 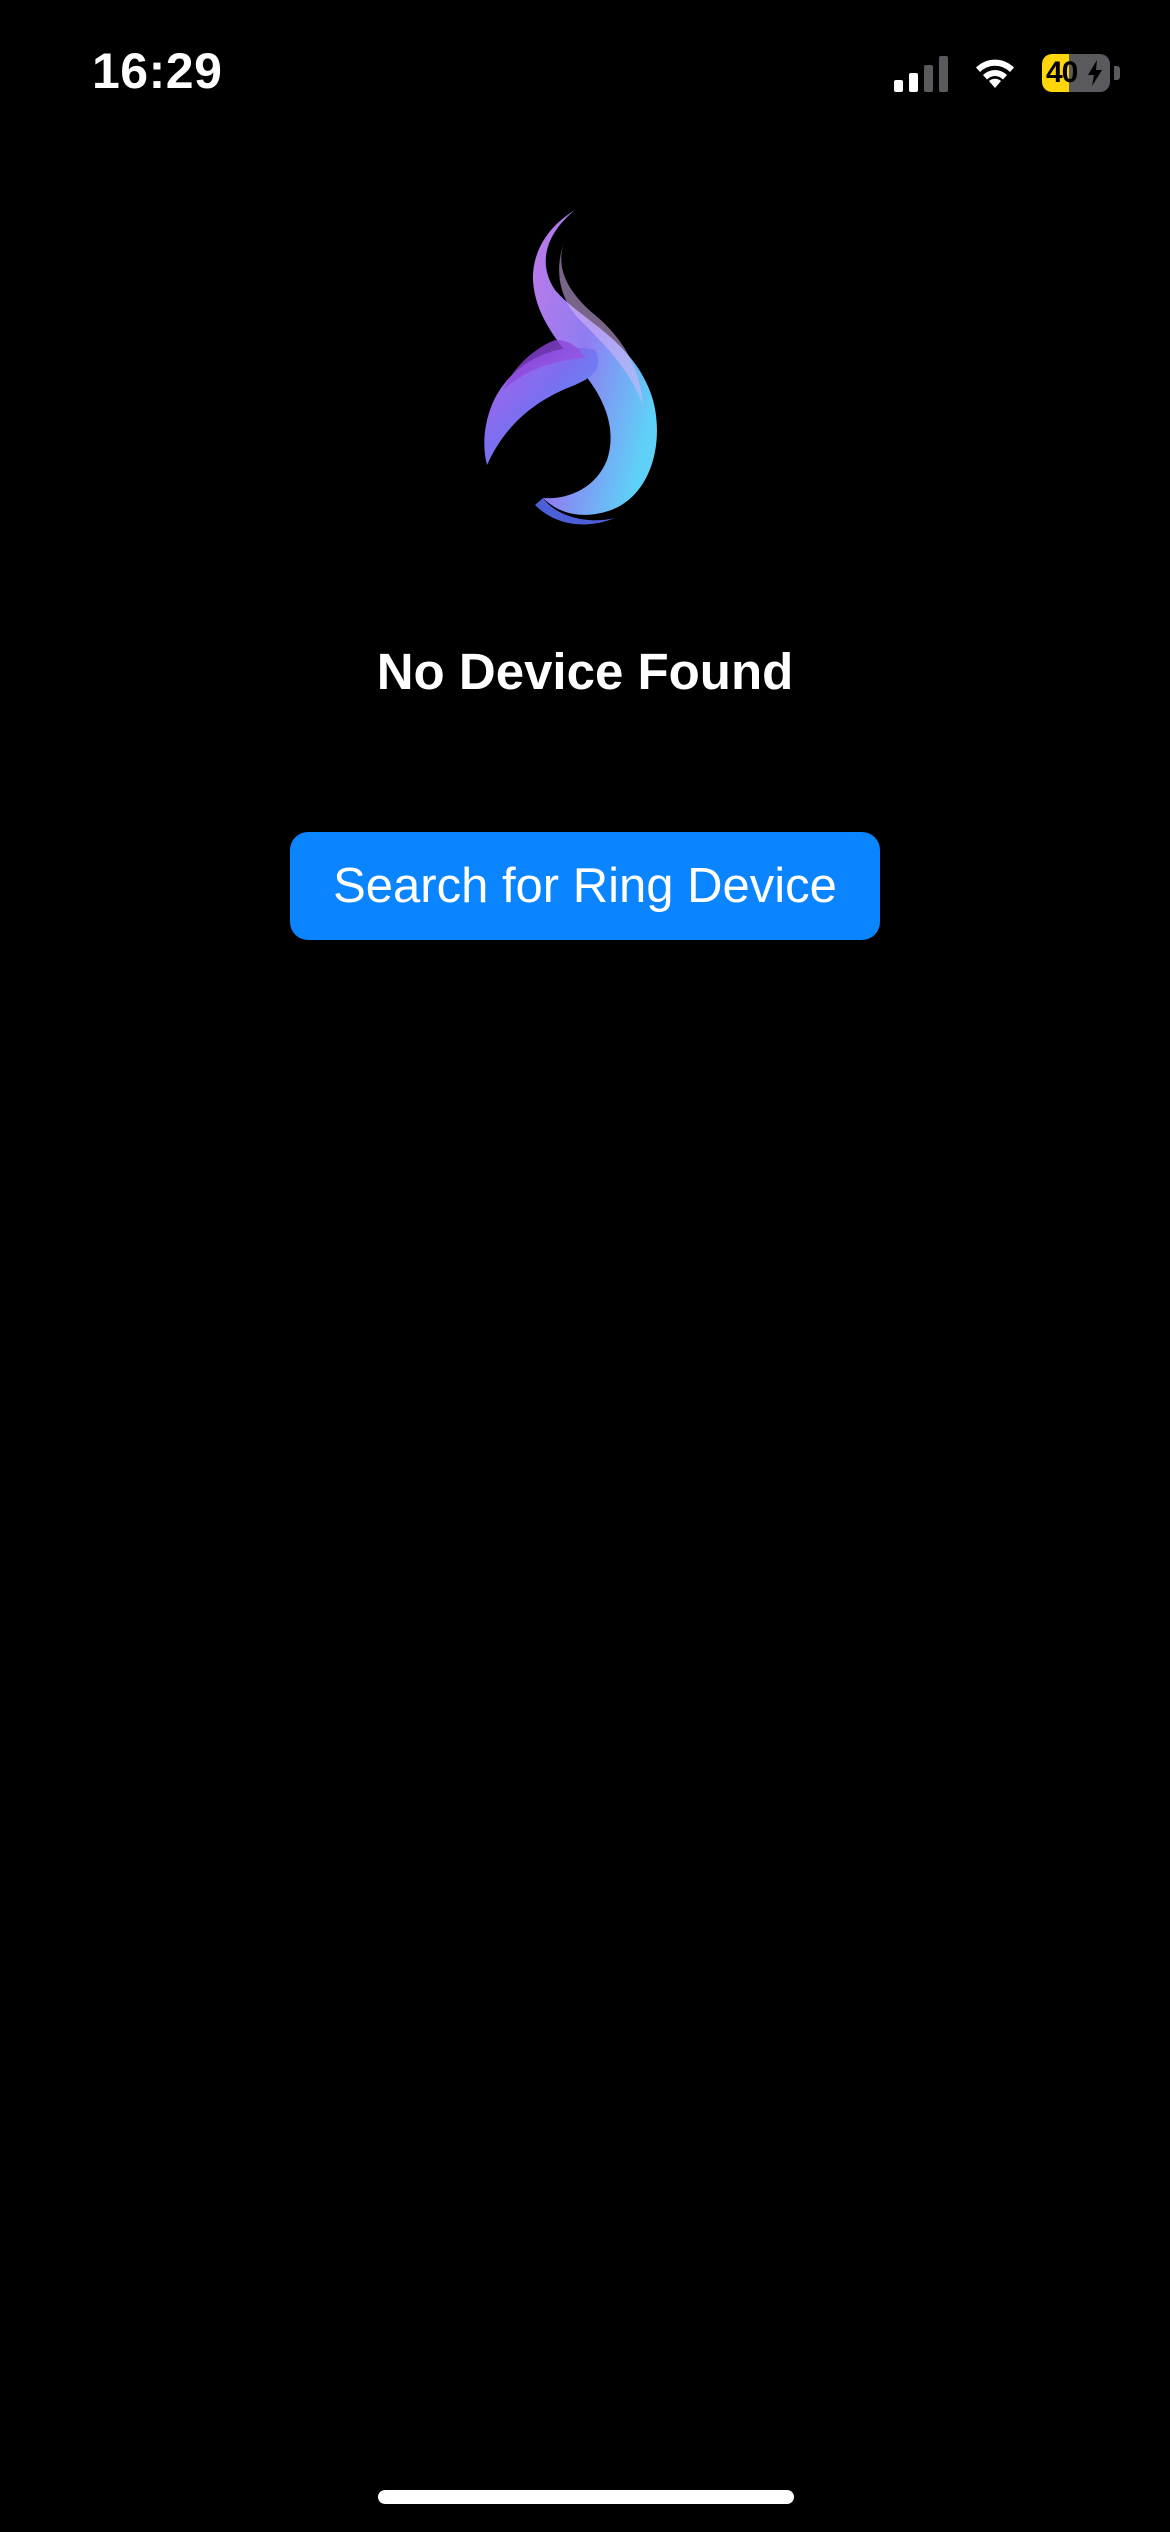 What do you see at coordinates (157, 71) in the screenshot?
I see `status-time: 16:29` at bounding box center [157, 71].